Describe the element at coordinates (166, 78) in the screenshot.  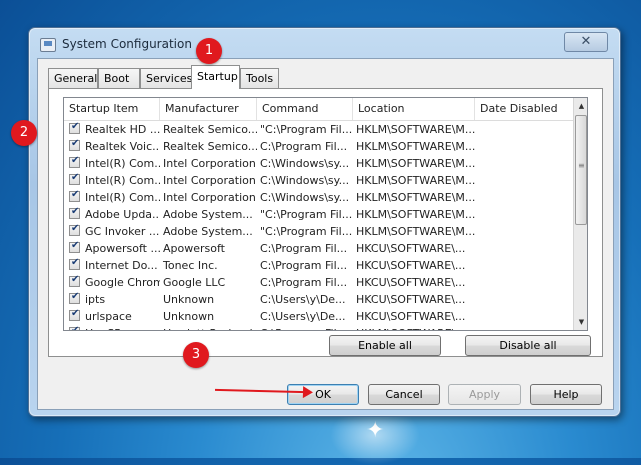
I see `tab-services: Services` at that location.